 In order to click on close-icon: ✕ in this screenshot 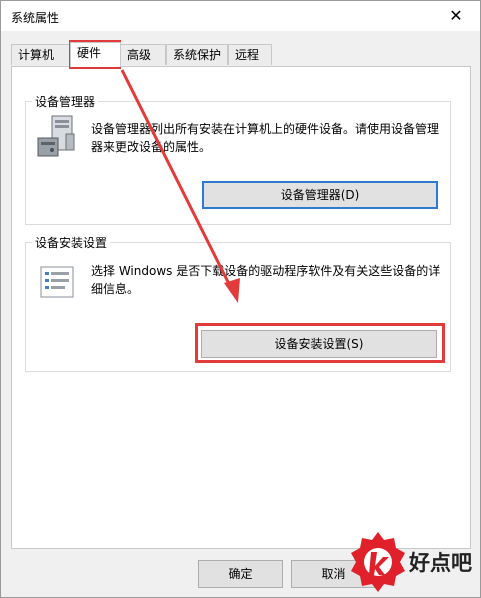, I will do `click(456, 16)`.